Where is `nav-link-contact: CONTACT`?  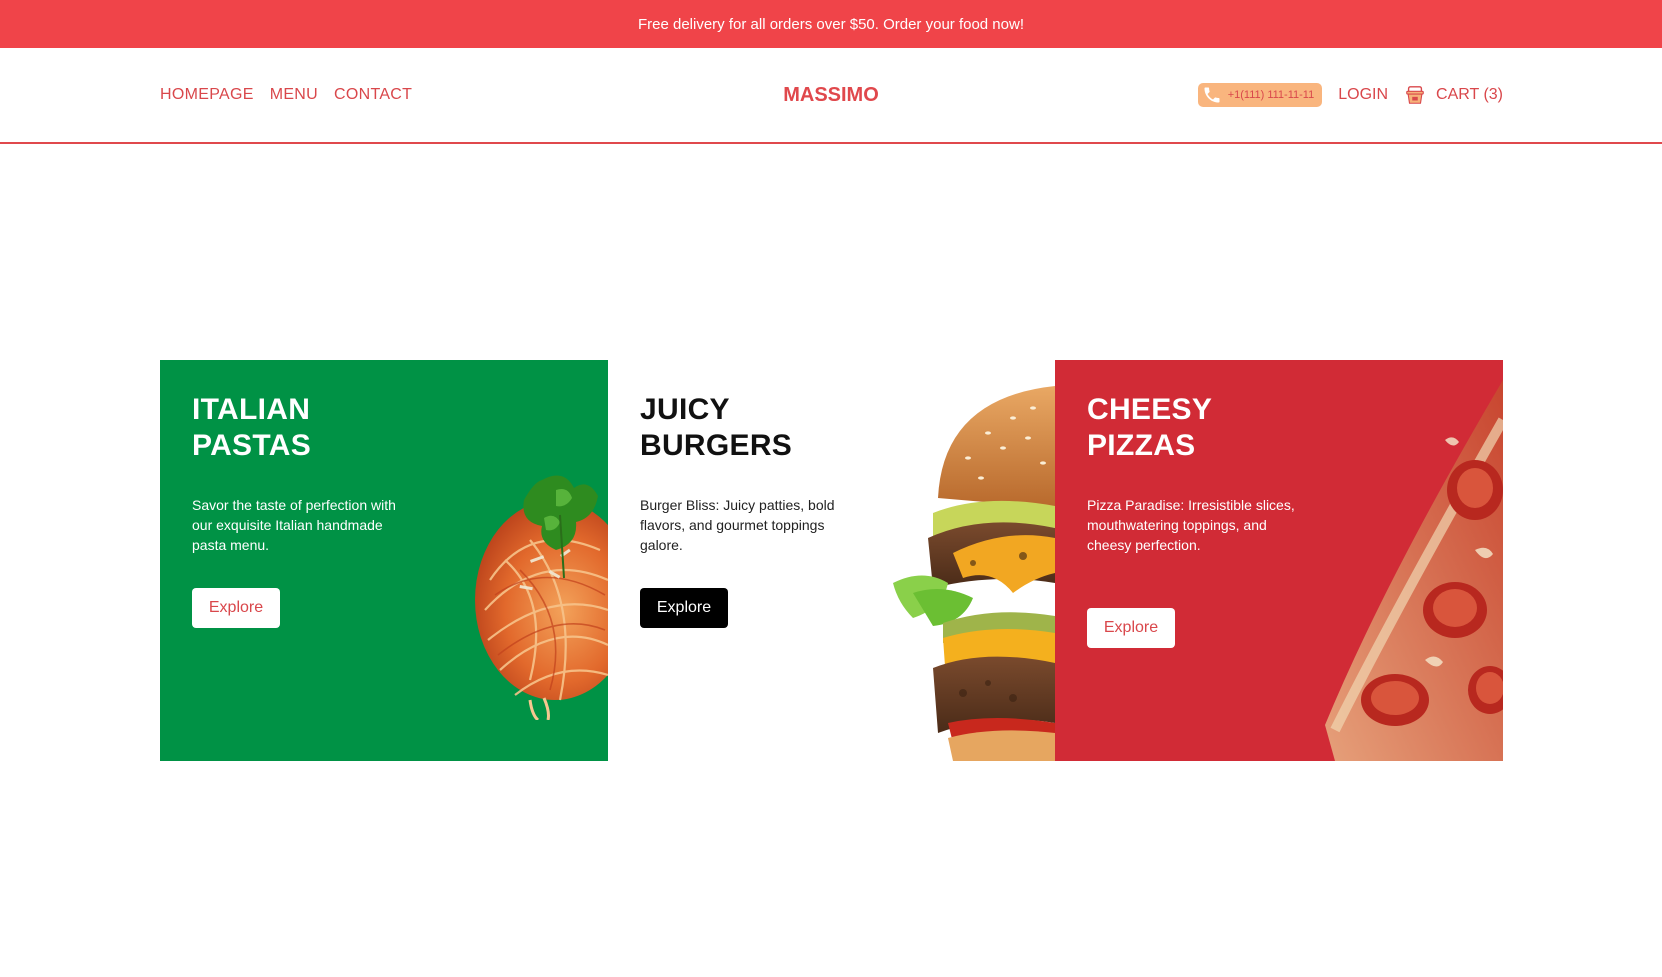 nav-link-contact: CONTACT is located at coordinates (373, 95).